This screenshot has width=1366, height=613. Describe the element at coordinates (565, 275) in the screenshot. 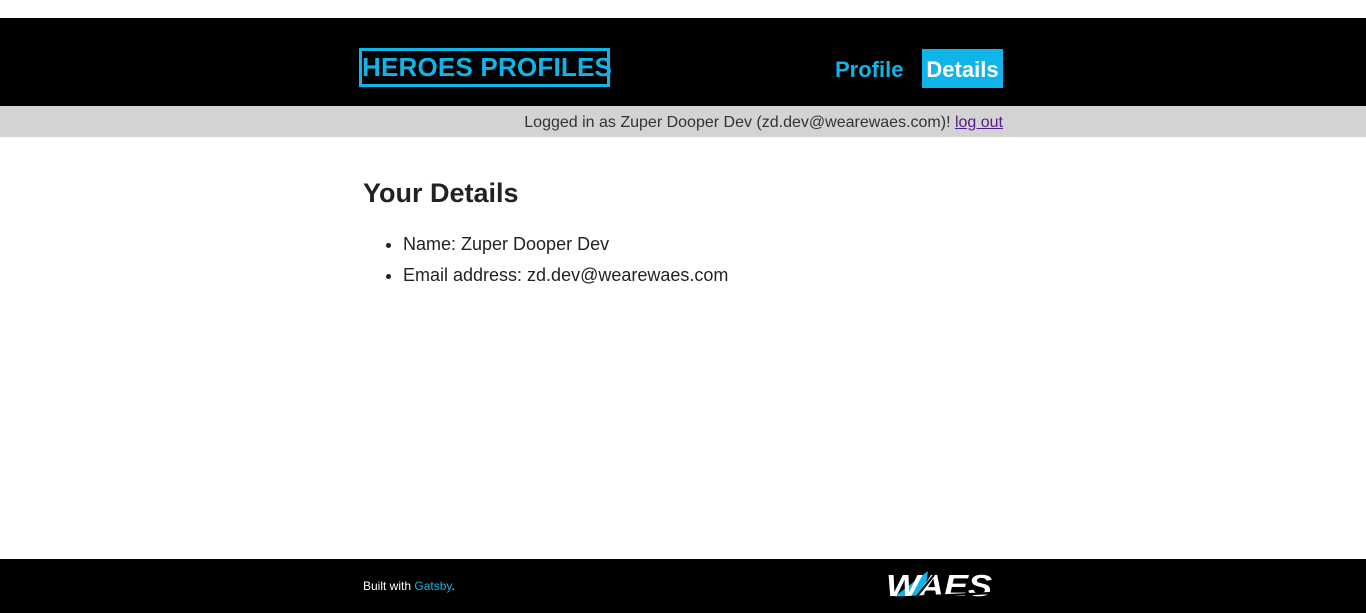

I see `detail-item-email: Email address: zd.dev@wearewaes.com` at that location.